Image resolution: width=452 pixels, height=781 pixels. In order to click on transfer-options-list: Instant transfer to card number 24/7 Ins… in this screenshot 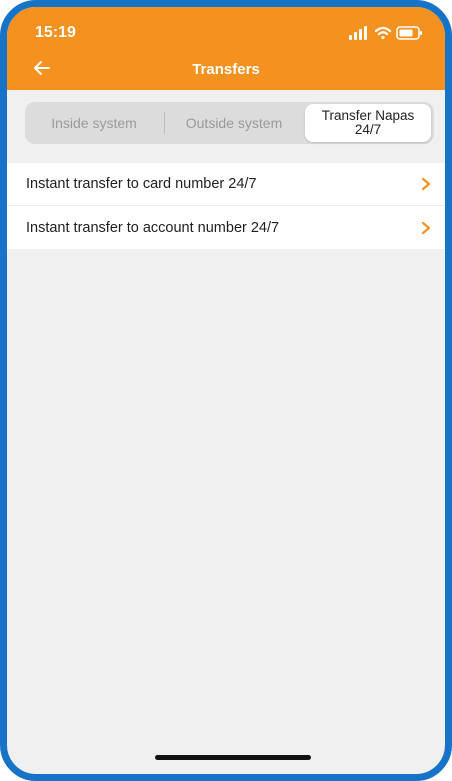, I will do `click(226, 206)`.